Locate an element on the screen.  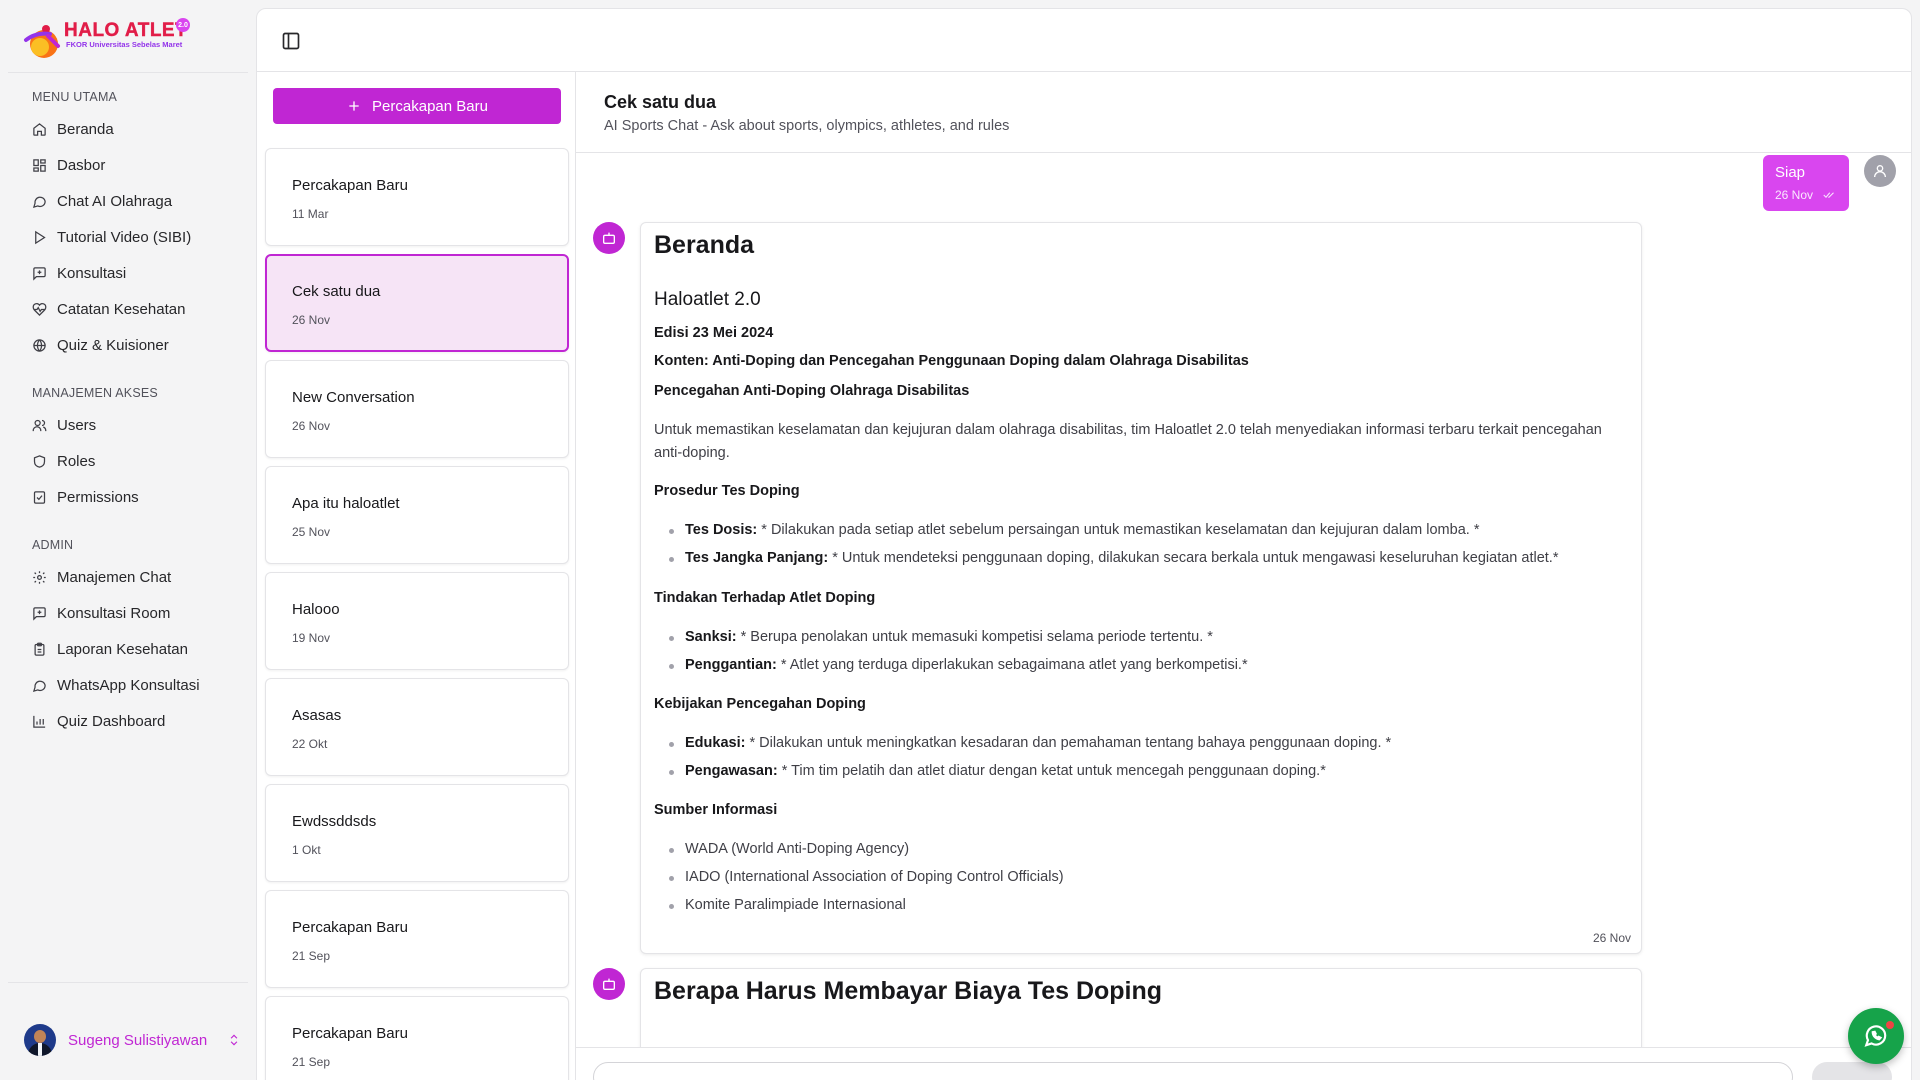
conversation-date: 21 Sep is located at coordinates (311, 956).